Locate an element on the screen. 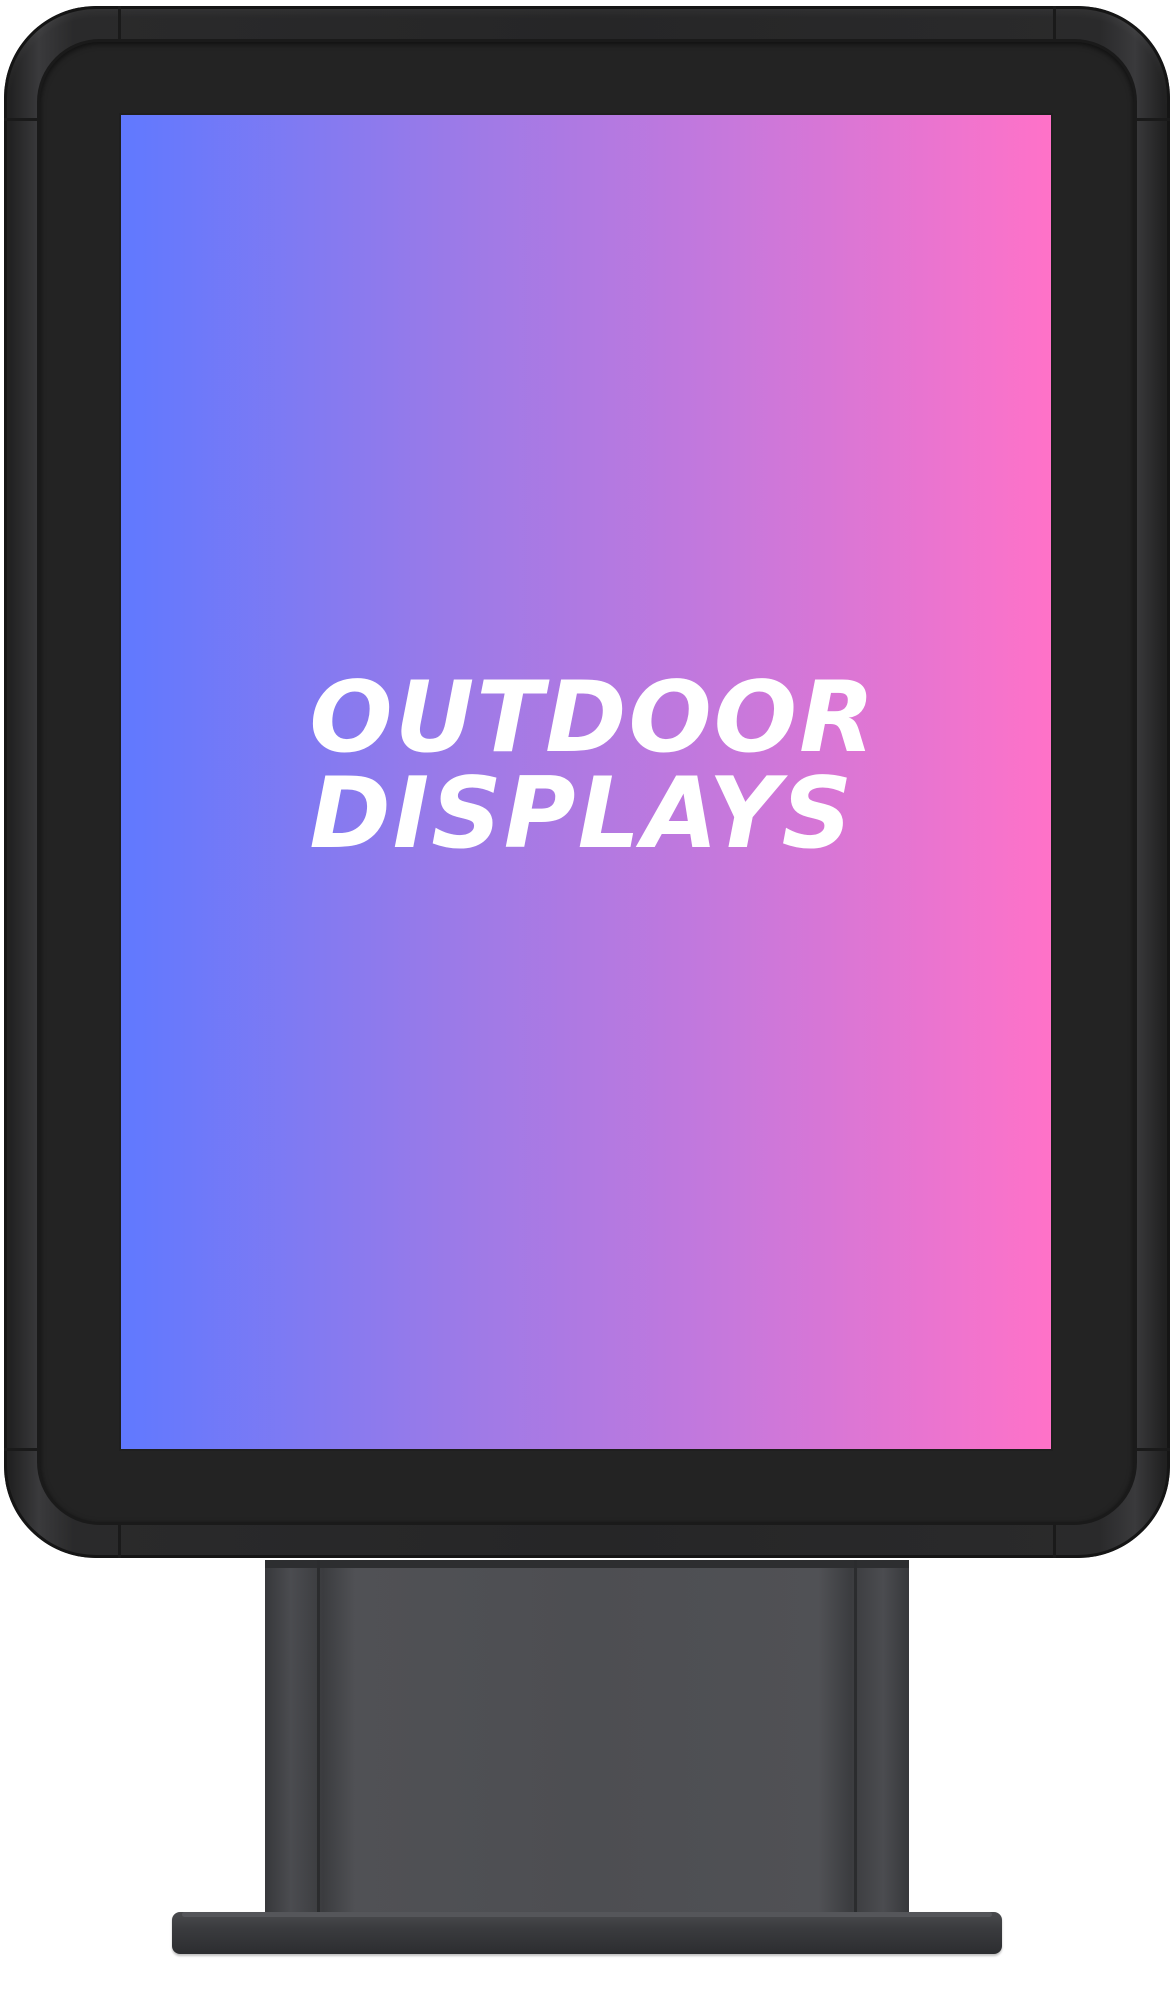  post-collar is located at coordinates (587, 1564).